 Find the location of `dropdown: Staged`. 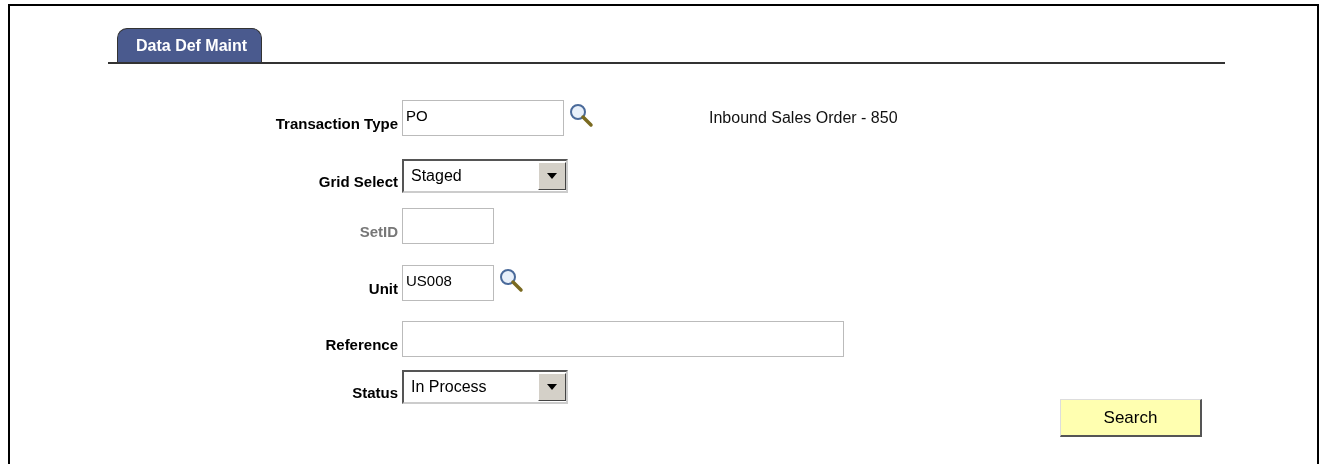

dropdown: Staged is located at coordinates (485, 176).